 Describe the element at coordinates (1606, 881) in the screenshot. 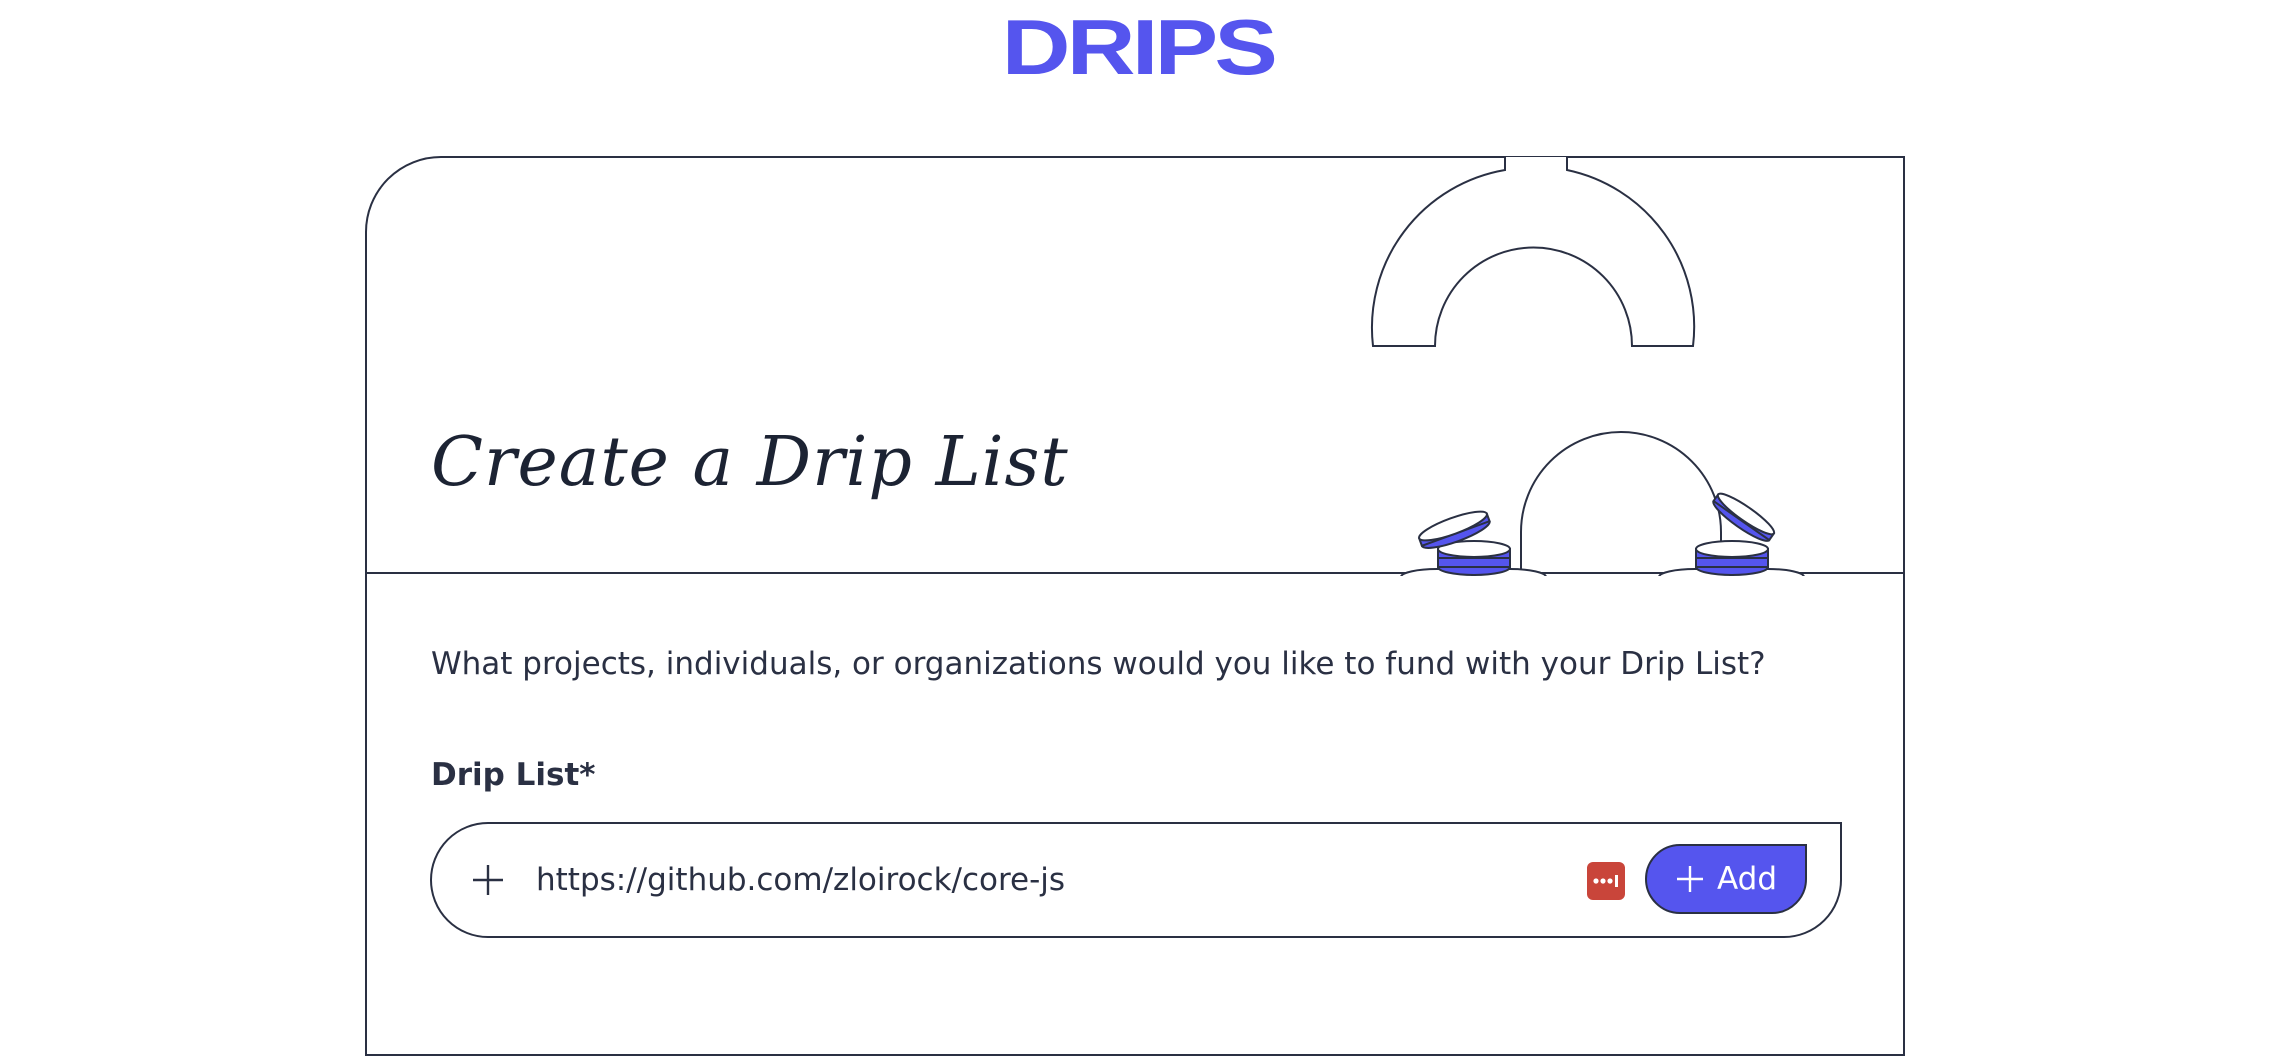

I see `password-manager-icon` at that location.